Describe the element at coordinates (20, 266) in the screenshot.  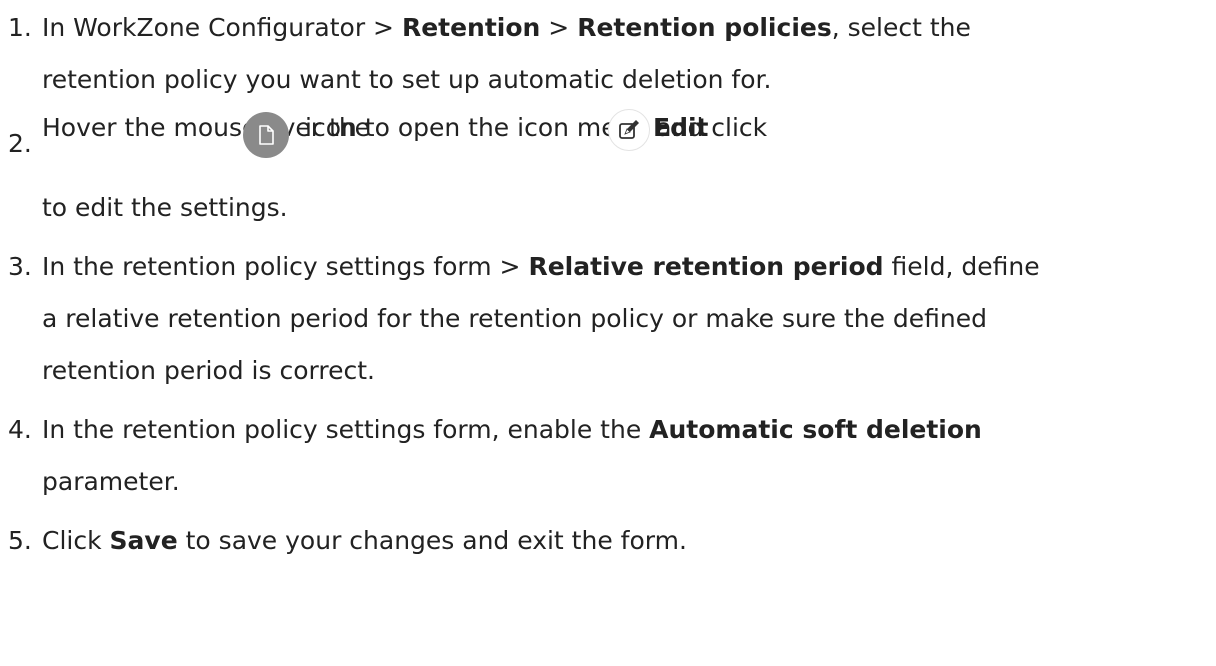
I see `step-3-number: 3.` at that location.